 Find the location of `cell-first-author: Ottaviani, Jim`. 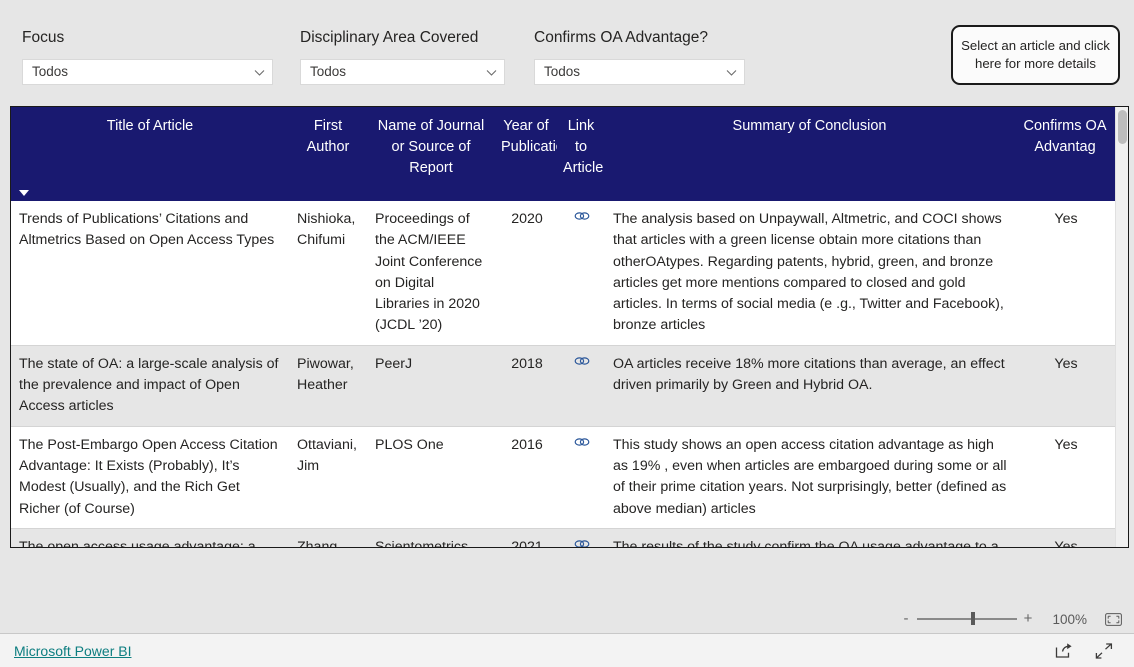

cell-first-author: Ottaviani, Jim is located at coordinates (328, 477).